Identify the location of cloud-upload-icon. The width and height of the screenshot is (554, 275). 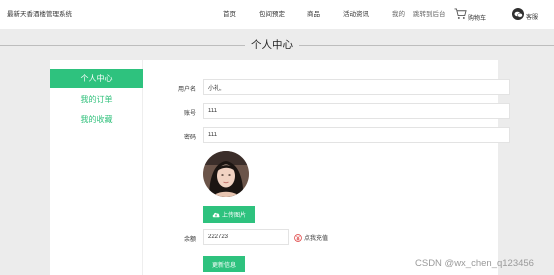
(216, 215).